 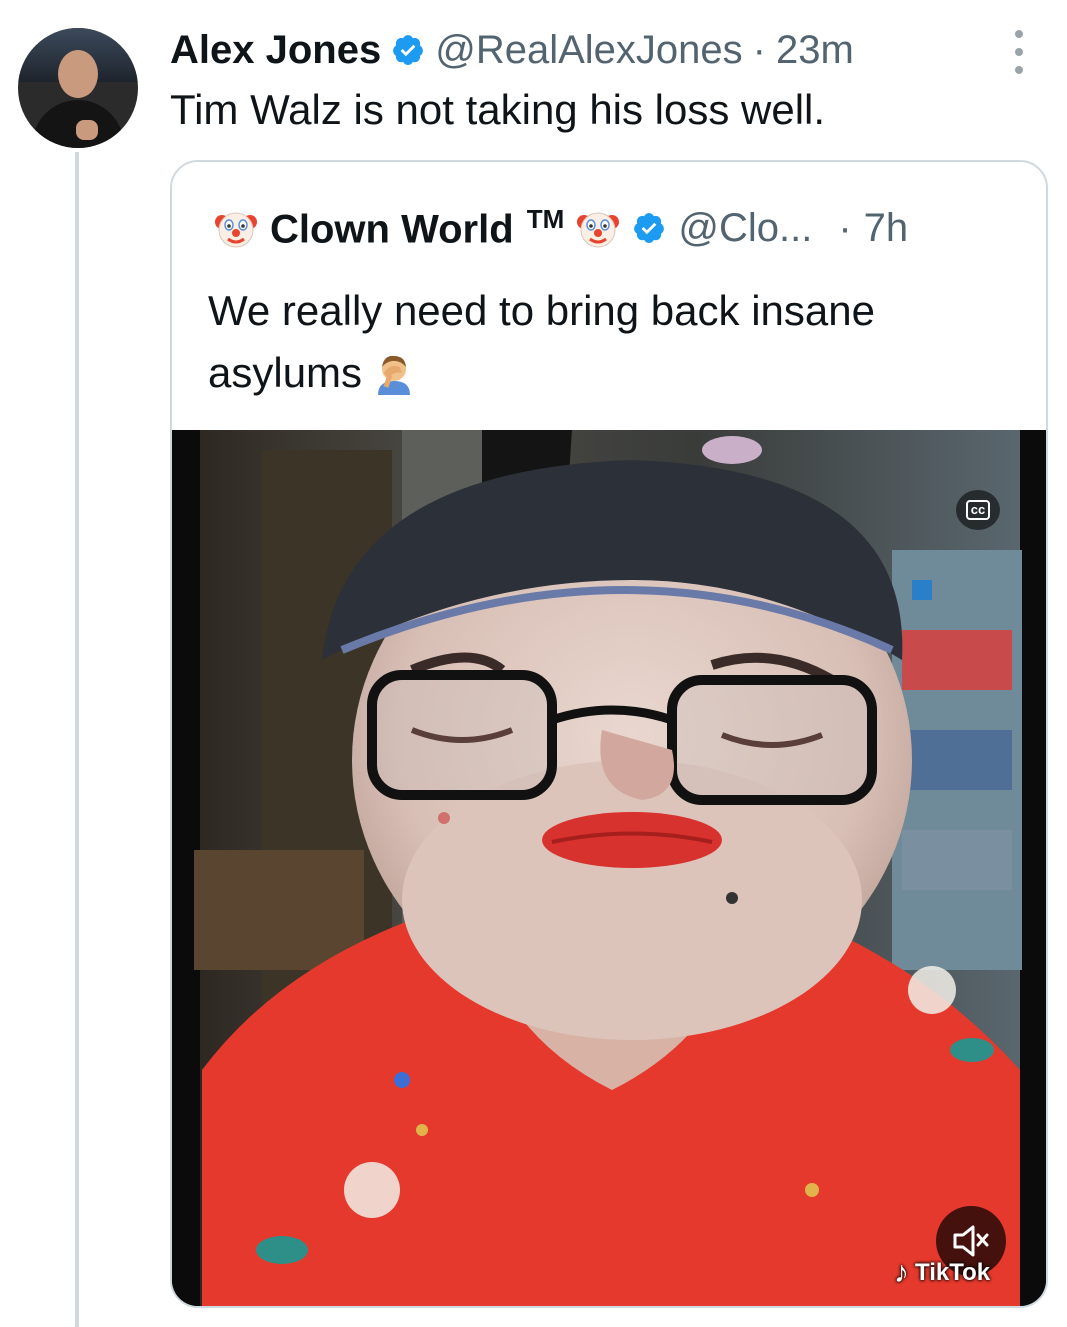 What do you see at coordinates (942, 1272) in the screenshot?
I see `tiktok-watermark: ♪ TikTok` at bounding box center [942, 1272].